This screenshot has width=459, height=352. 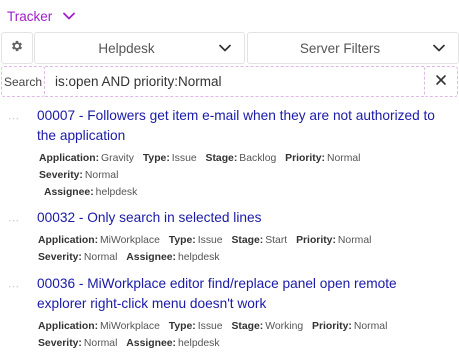 What do you see at coordinates (23, 81) in the screenshot?
I see `search-label: Search` at bounding box center [23, 81].